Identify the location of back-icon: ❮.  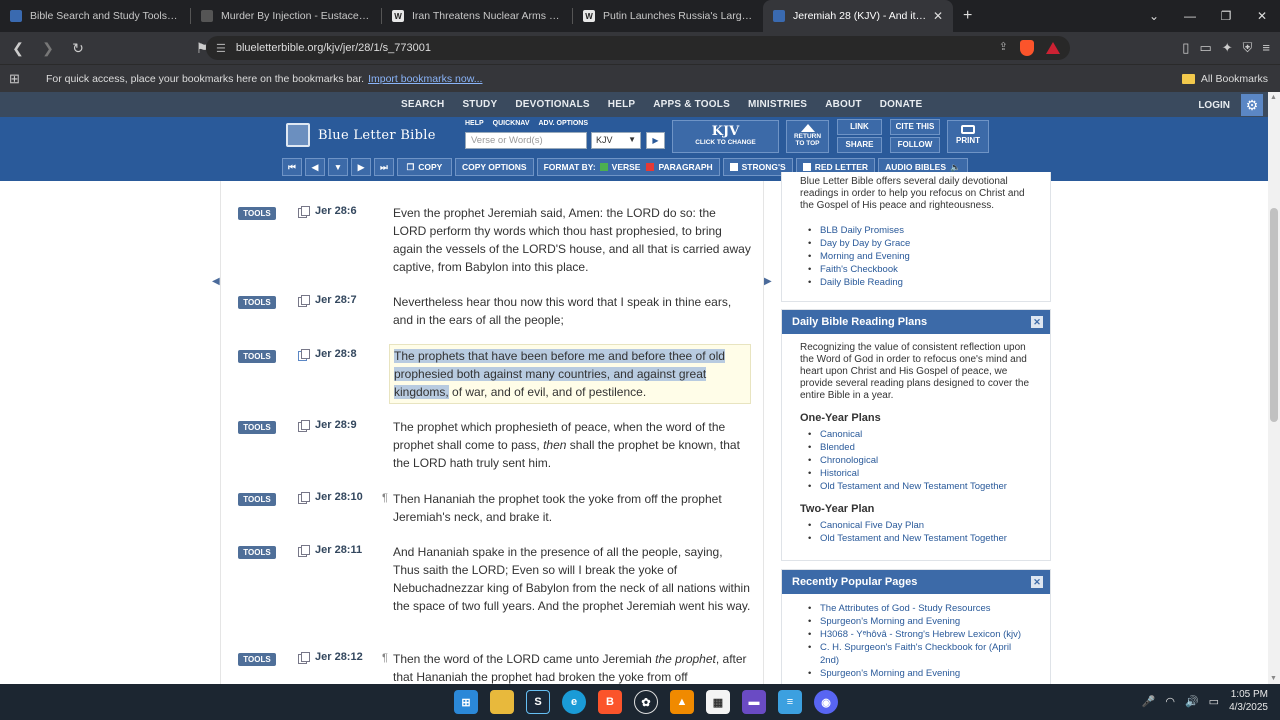
(18, 48).